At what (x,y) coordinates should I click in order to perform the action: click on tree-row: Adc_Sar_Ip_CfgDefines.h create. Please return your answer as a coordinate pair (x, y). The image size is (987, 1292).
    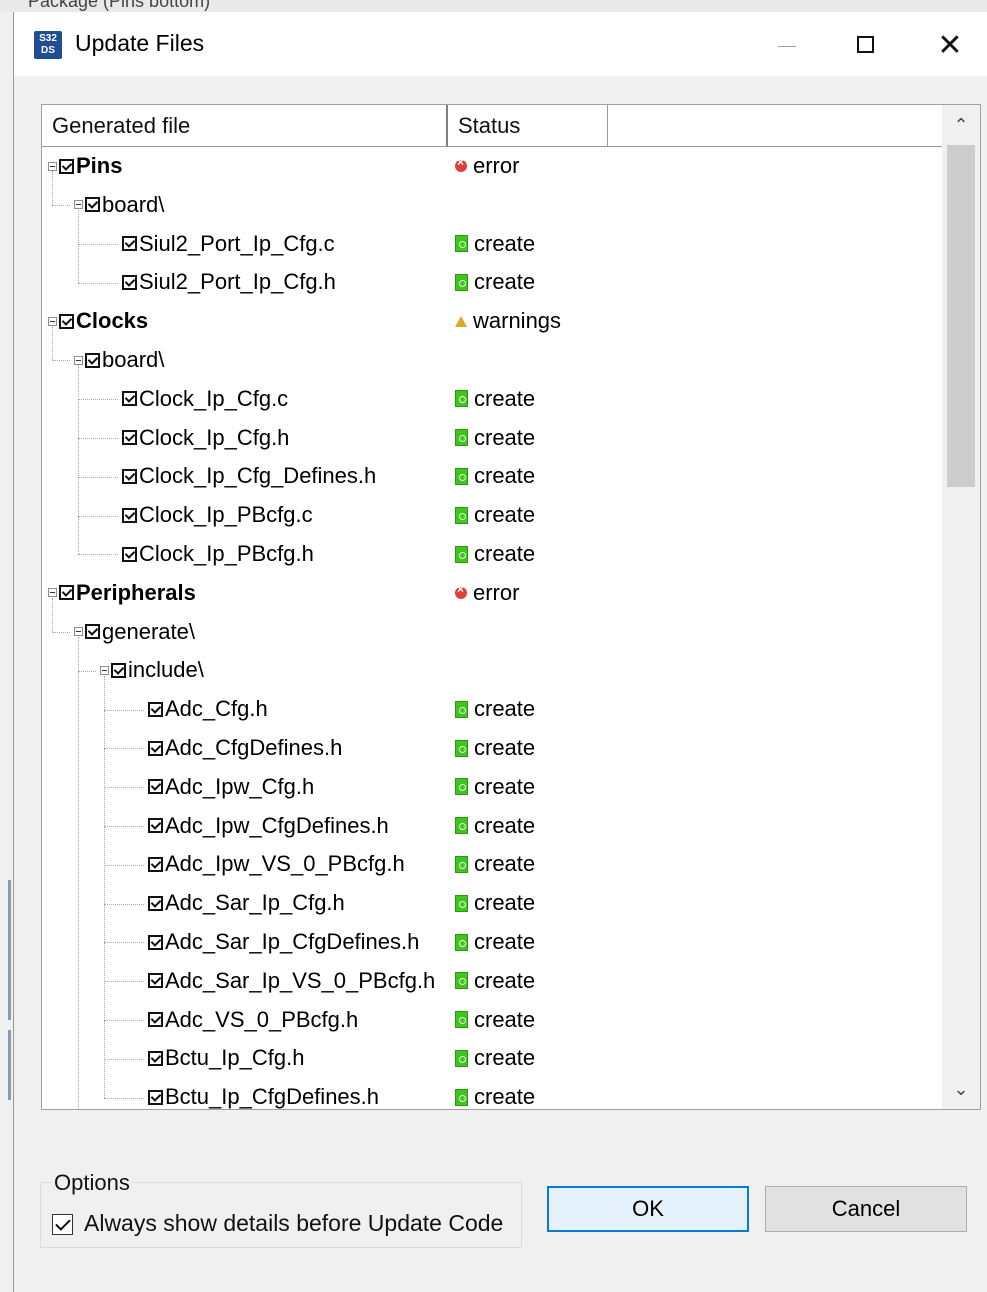
    Looking at the image, I should click on (492, 942).